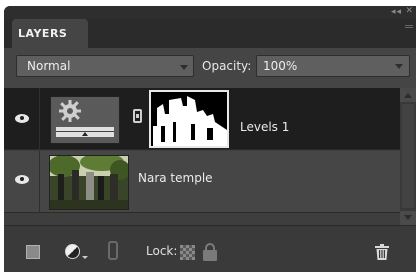  I want to click on blend-mode-value: Normal, so click(49, 66).